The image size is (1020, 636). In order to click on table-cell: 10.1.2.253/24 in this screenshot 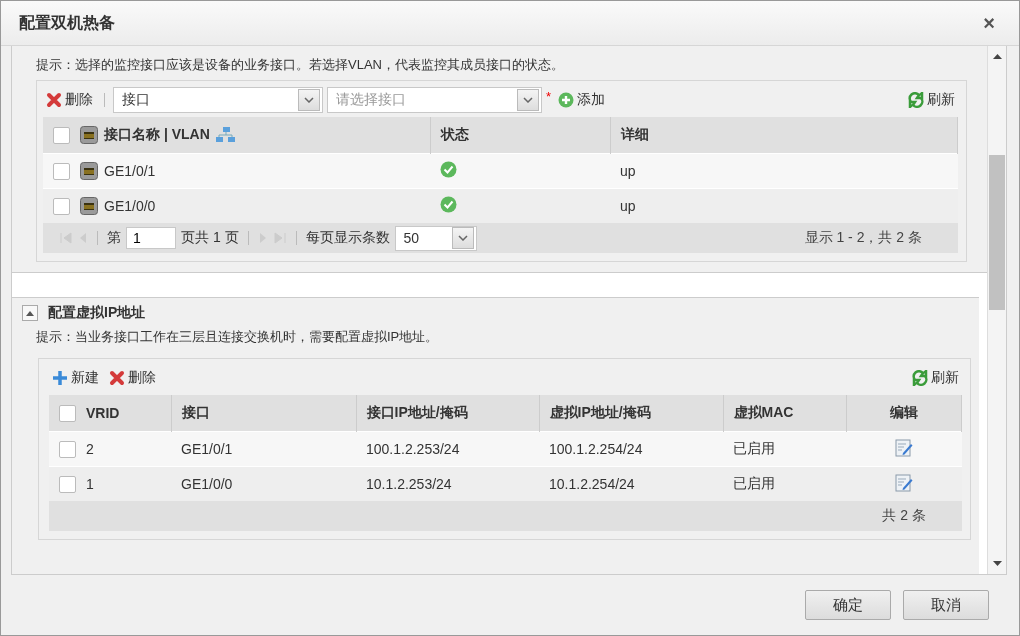, I will do `click(409, 484)`.